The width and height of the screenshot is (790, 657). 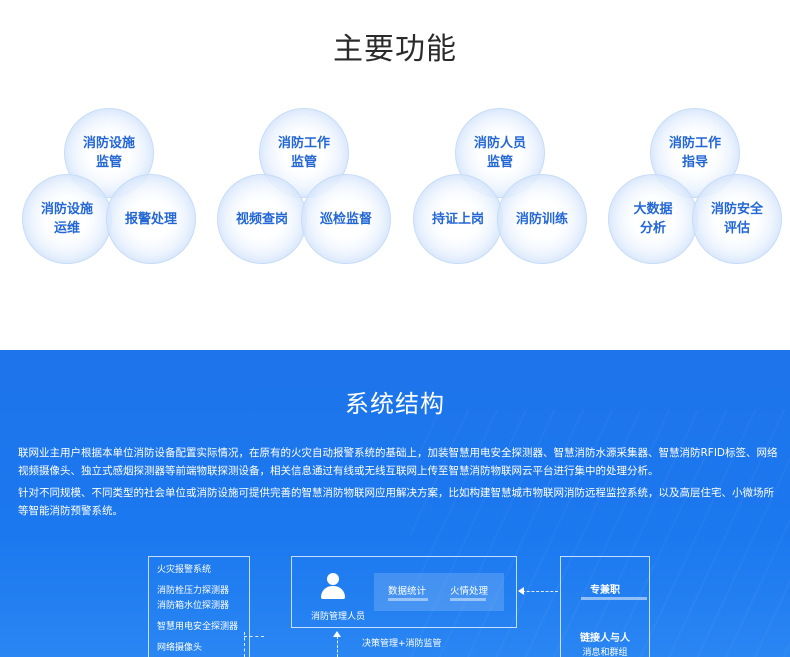 What do you see at coordinates (439, 592) in the screenshot?
I see `platform-panel: 数据统计 火情处理` at bounding box center [439, 592].